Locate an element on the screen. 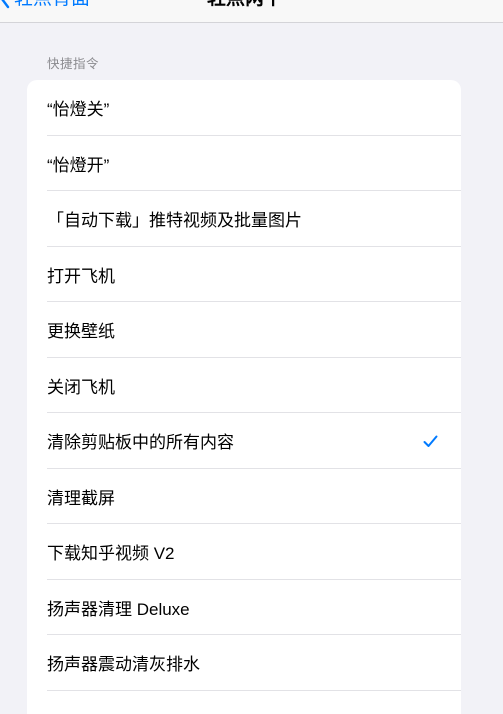 The width and height of the screenshot is (503, 714). list-item-label: 清除剪贴板中的所有内容 is located at coordinates (140, 443).